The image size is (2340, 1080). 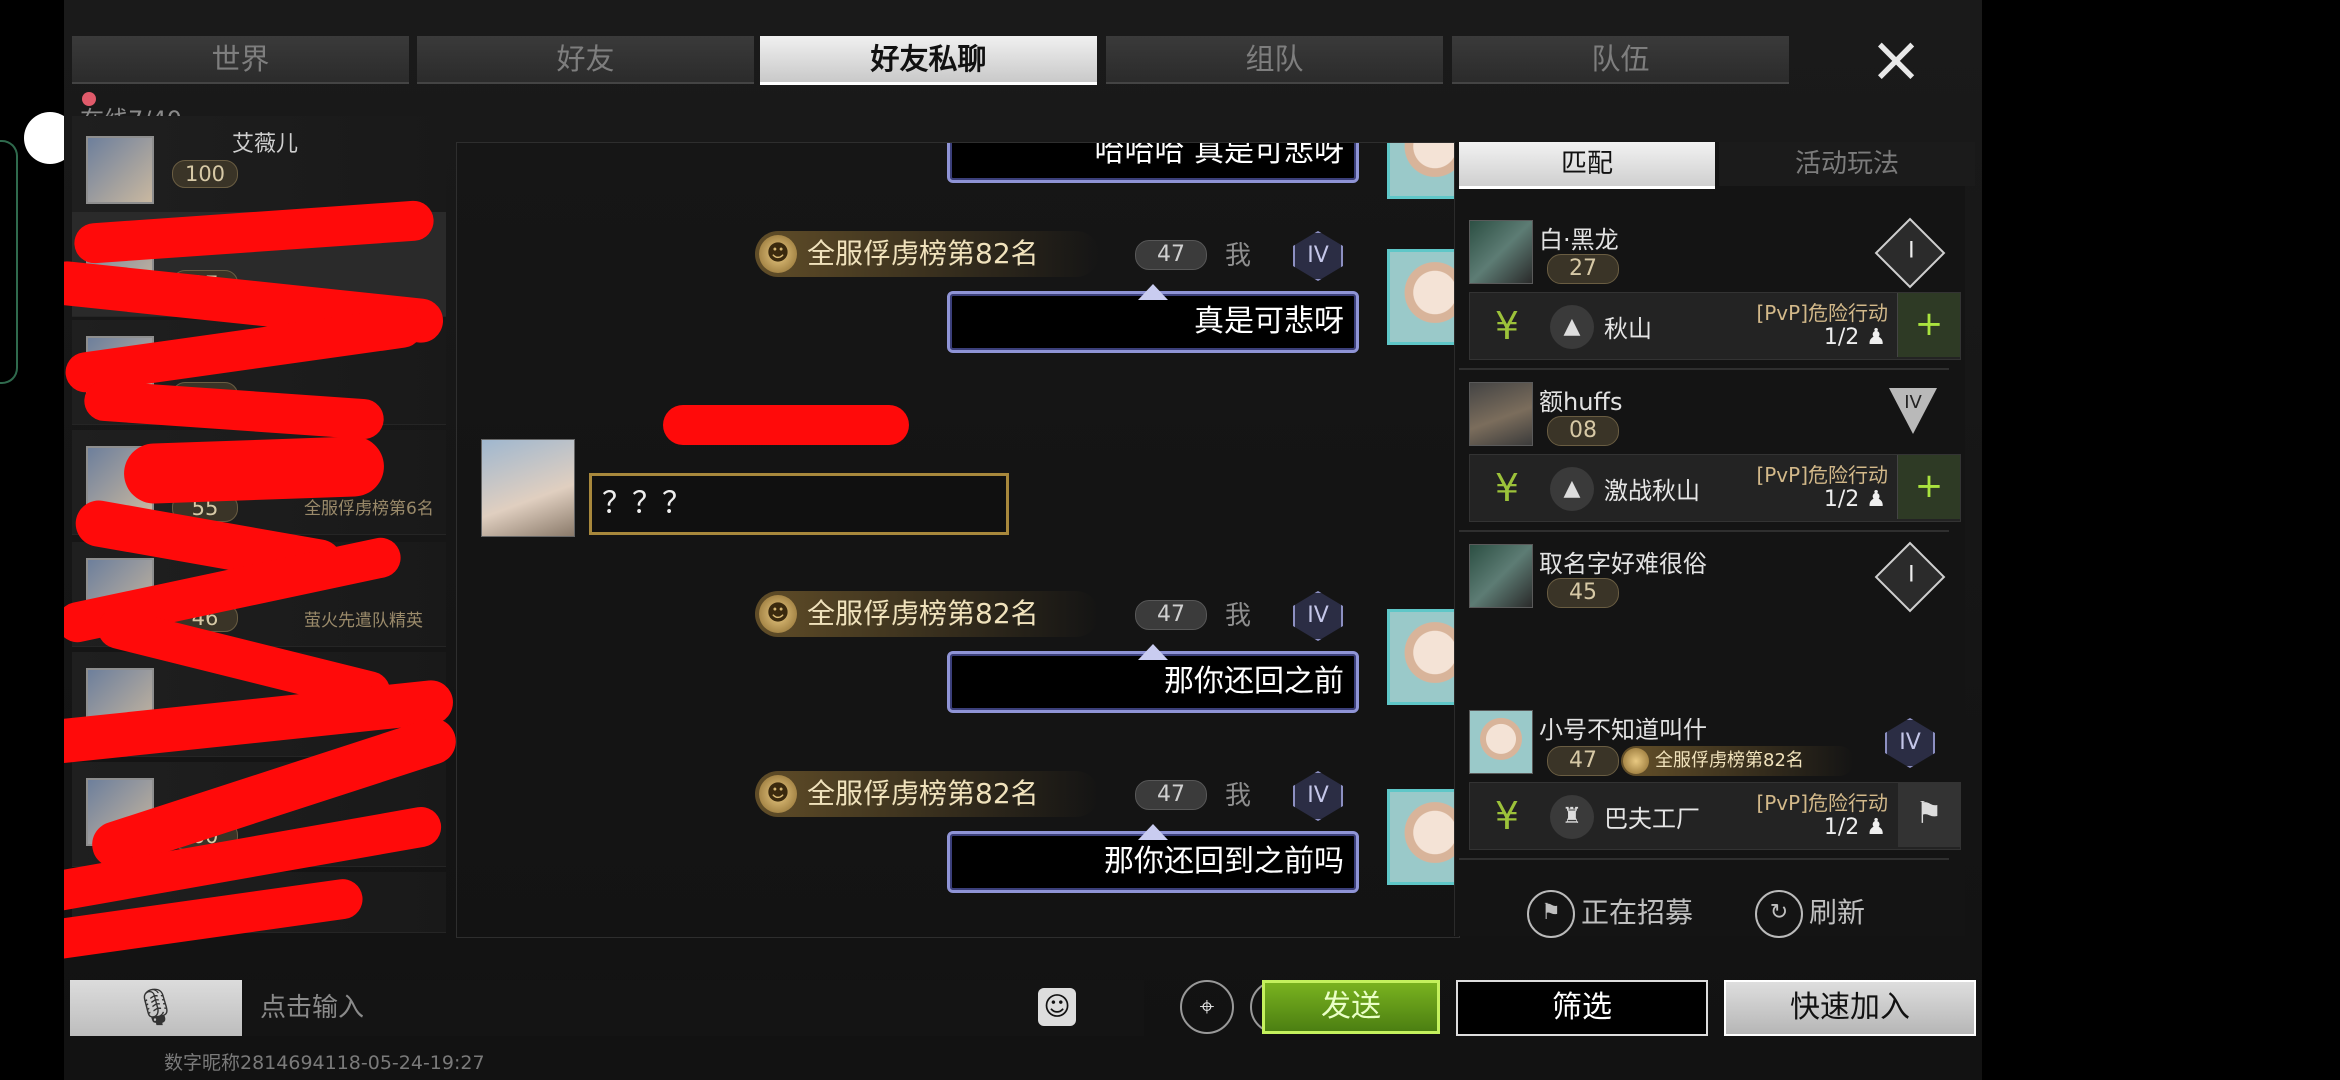 What do you see at coordinates (1636, 761) in the screenshot?
I see `rank-medal-icon` at bounding box center [1636, 761].